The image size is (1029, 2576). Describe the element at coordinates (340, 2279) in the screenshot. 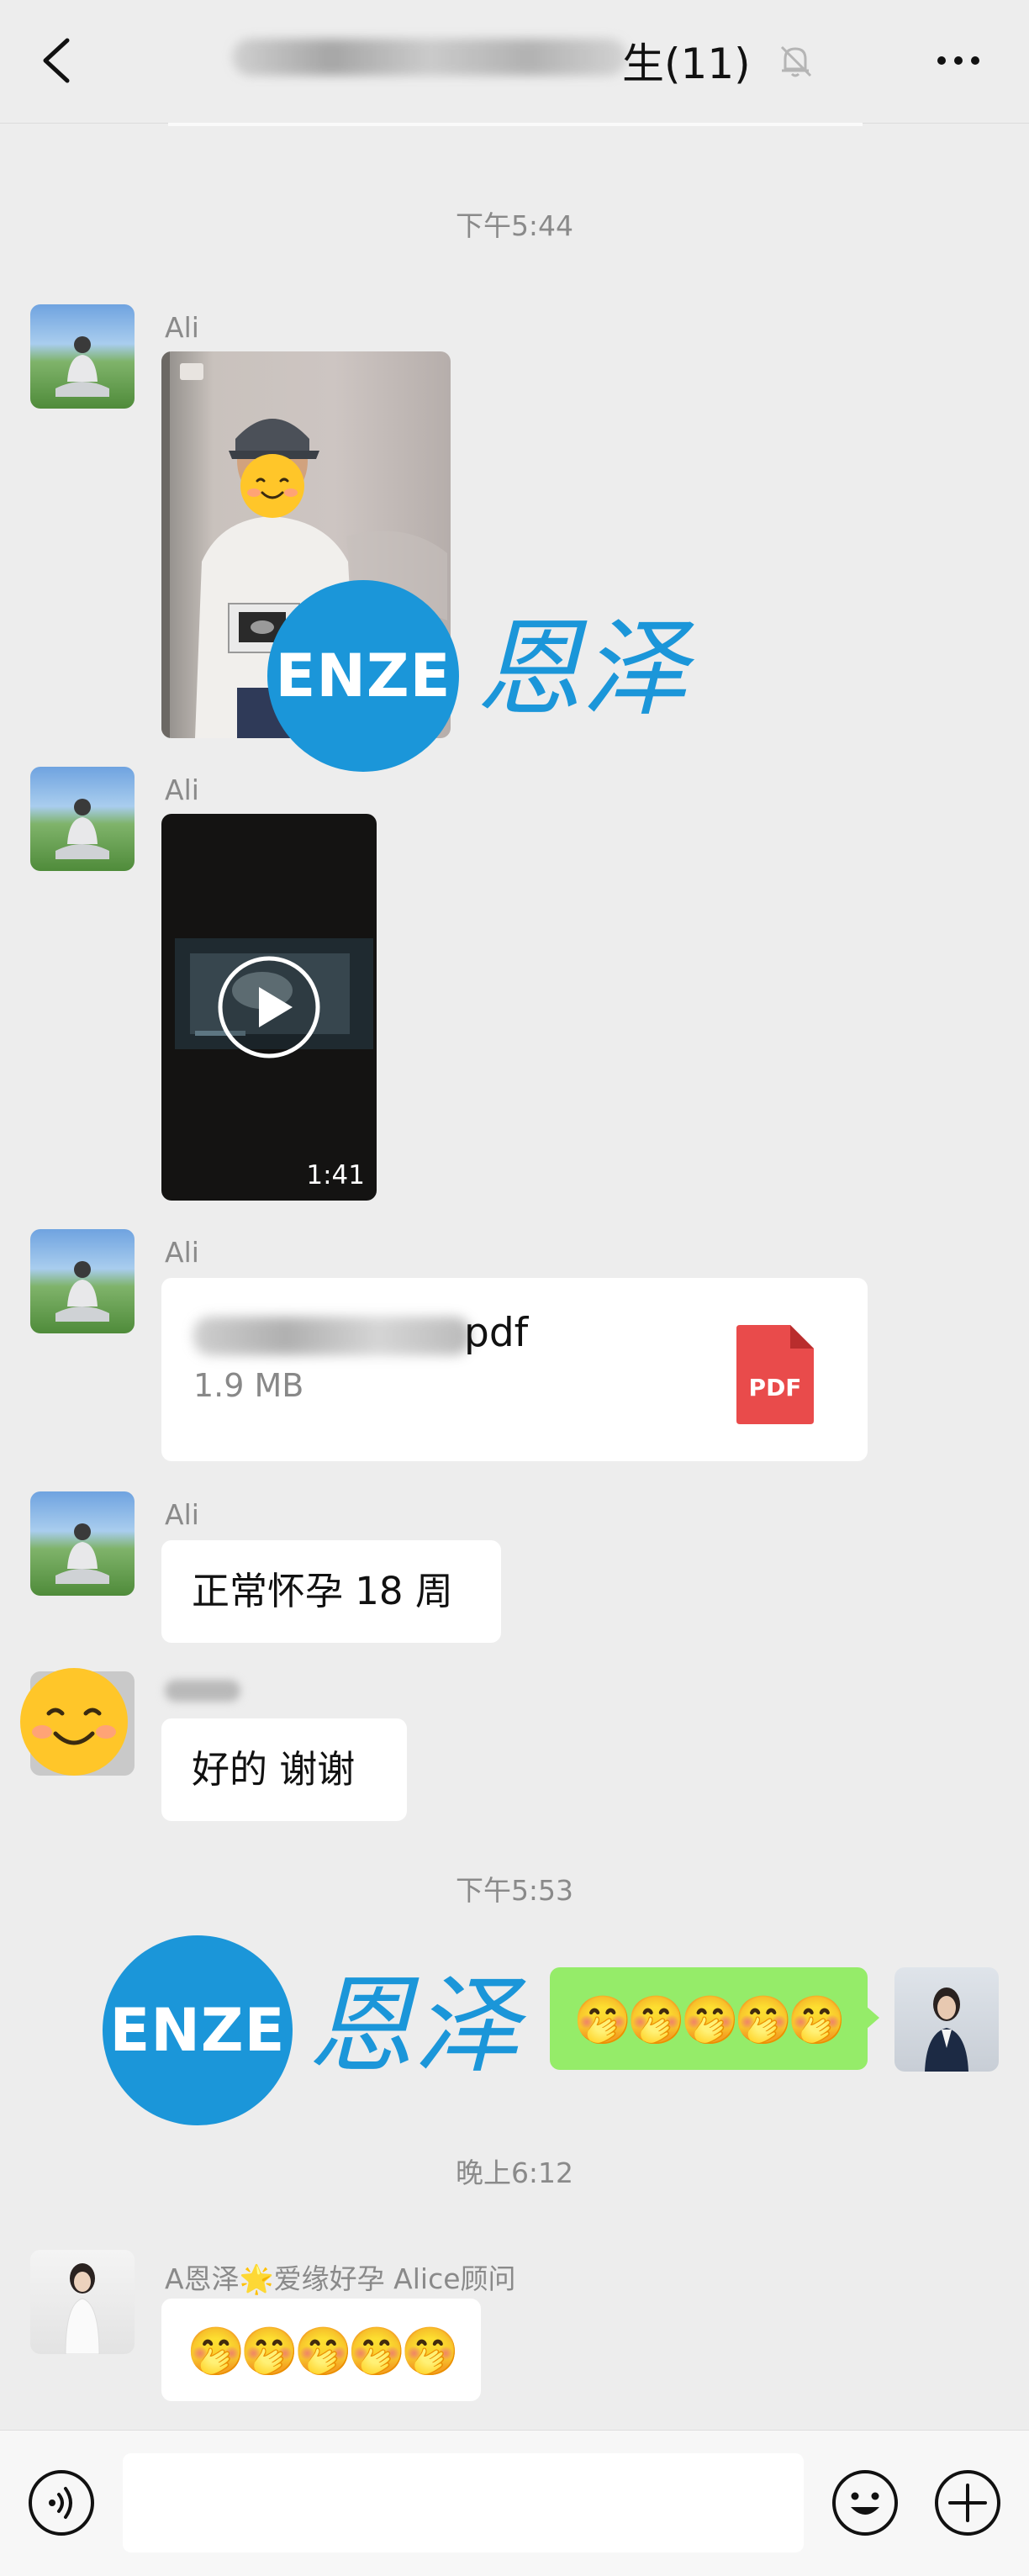

I see `sender-name: A恩泽🌟爱缘好孕 Alice顾问` at that location.